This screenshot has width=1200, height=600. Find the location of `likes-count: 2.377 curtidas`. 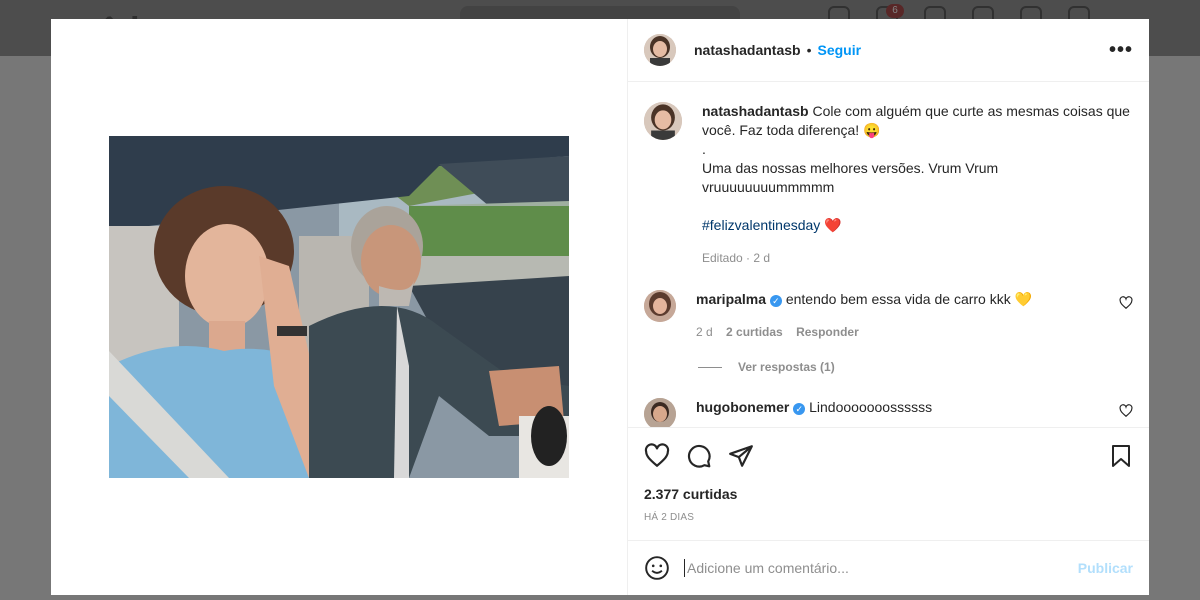

likes-count: 2.377 curtidas is located at coordinates (888, 494).